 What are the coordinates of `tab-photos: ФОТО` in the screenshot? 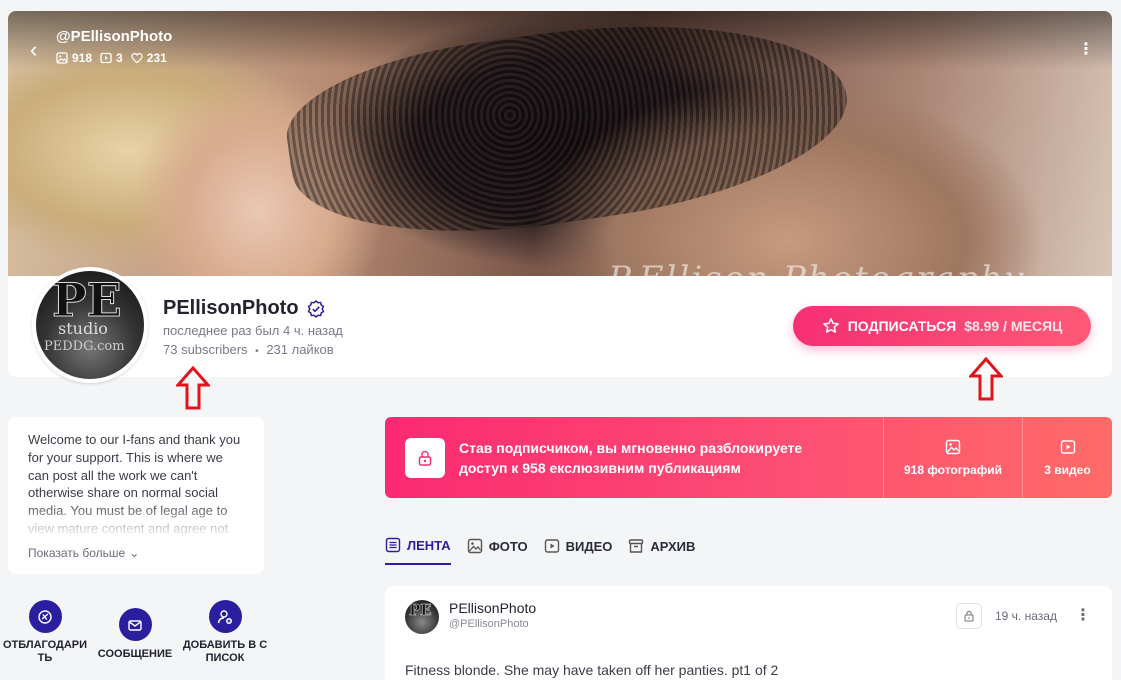 It's located at (497, 551).